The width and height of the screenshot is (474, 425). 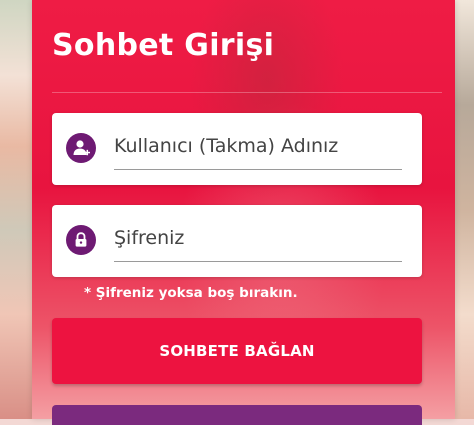 What do you see at coordinates (463, 209) in the screenshot?
I see `background-photo-right` at bounding box center [463, 209].